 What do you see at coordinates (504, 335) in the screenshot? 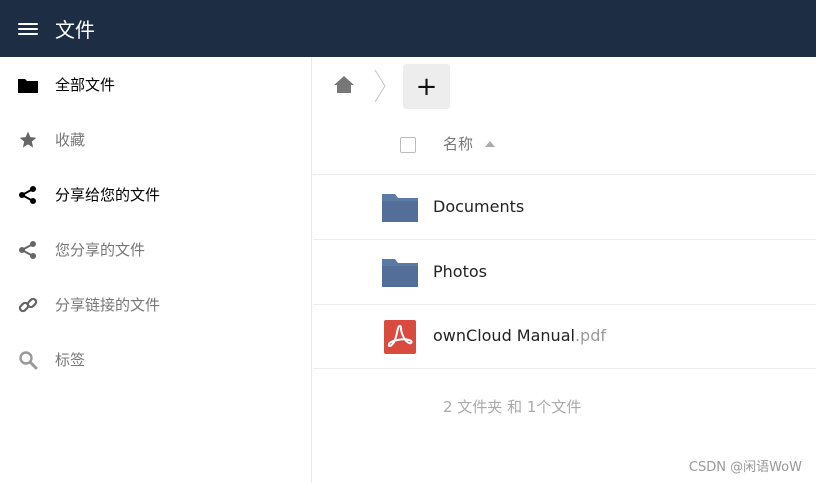
I see `file-basename: ownCloud Manual` at bounding box center [504, 335].